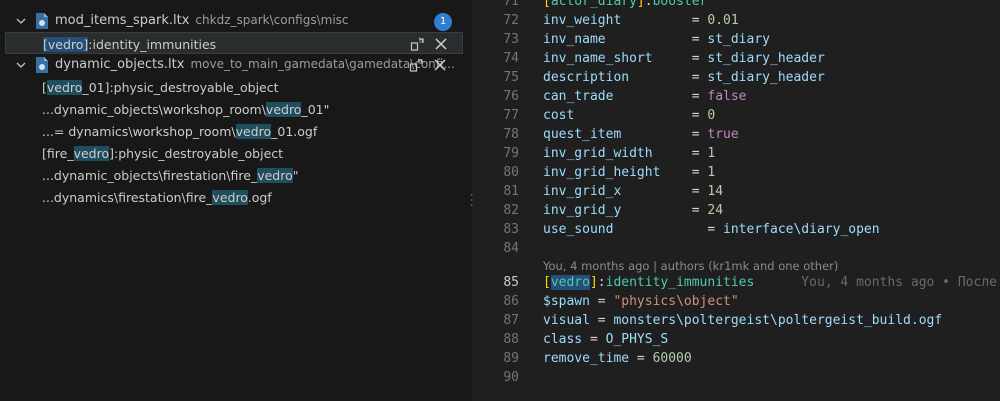 Image resolution: width=1000 pixels, height=401 pixels. I want to click on code-line: can_trade = false, so click(645, 96).